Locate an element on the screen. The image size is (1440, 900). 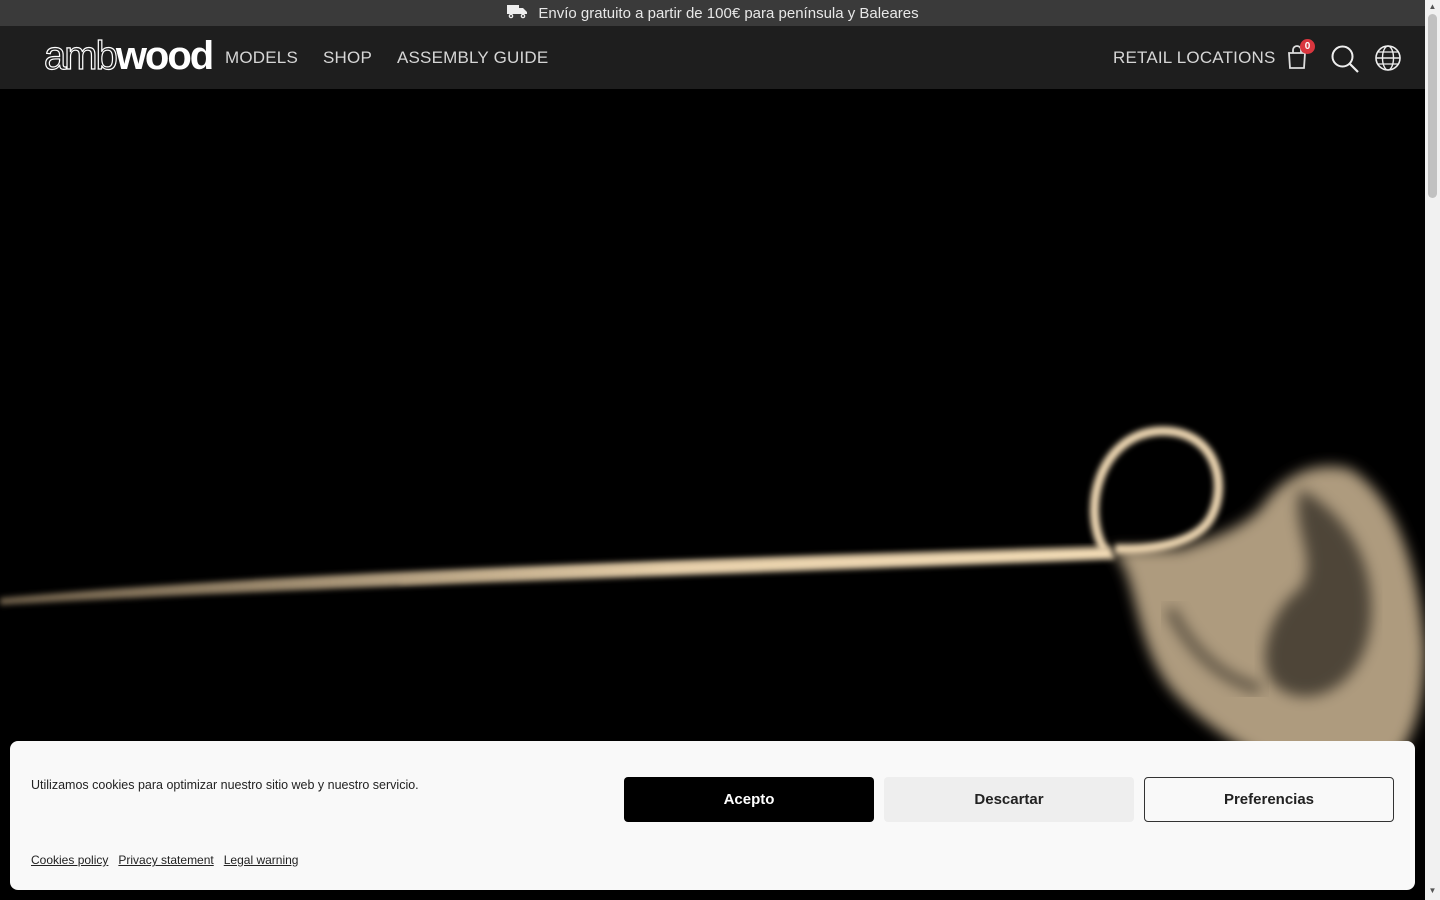
main-nav: MODELS SHOP ASSEMBLY GUIDE is located at coordinates (386, 58).